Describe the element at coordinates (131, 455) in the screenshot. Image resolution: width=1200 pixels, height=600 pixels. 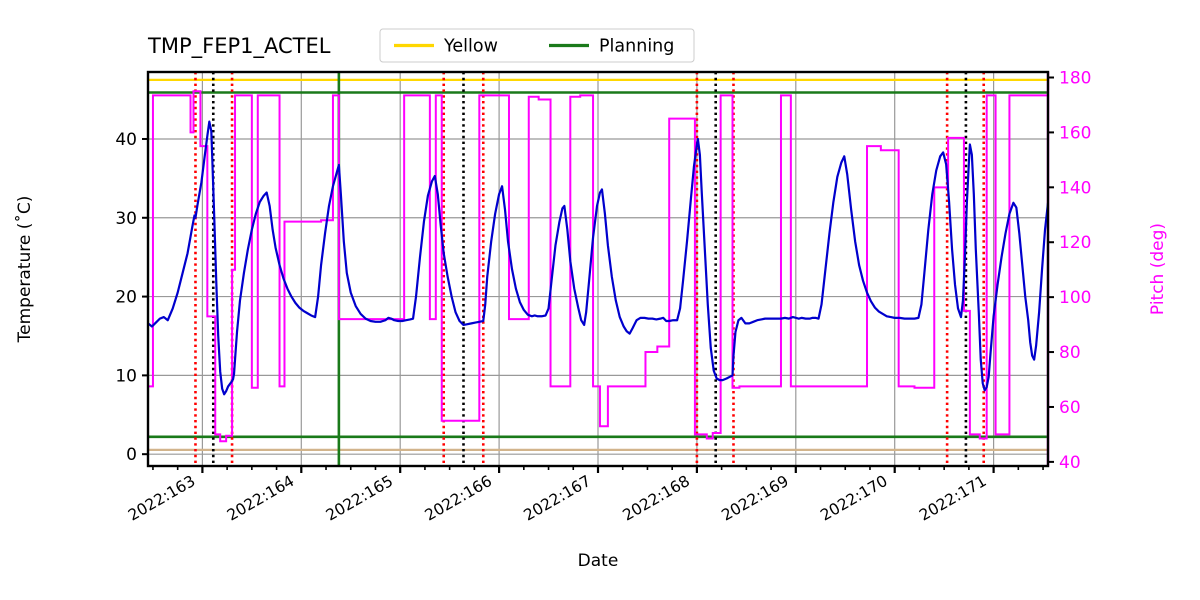
I see `y-tick-label: 0` at that location.